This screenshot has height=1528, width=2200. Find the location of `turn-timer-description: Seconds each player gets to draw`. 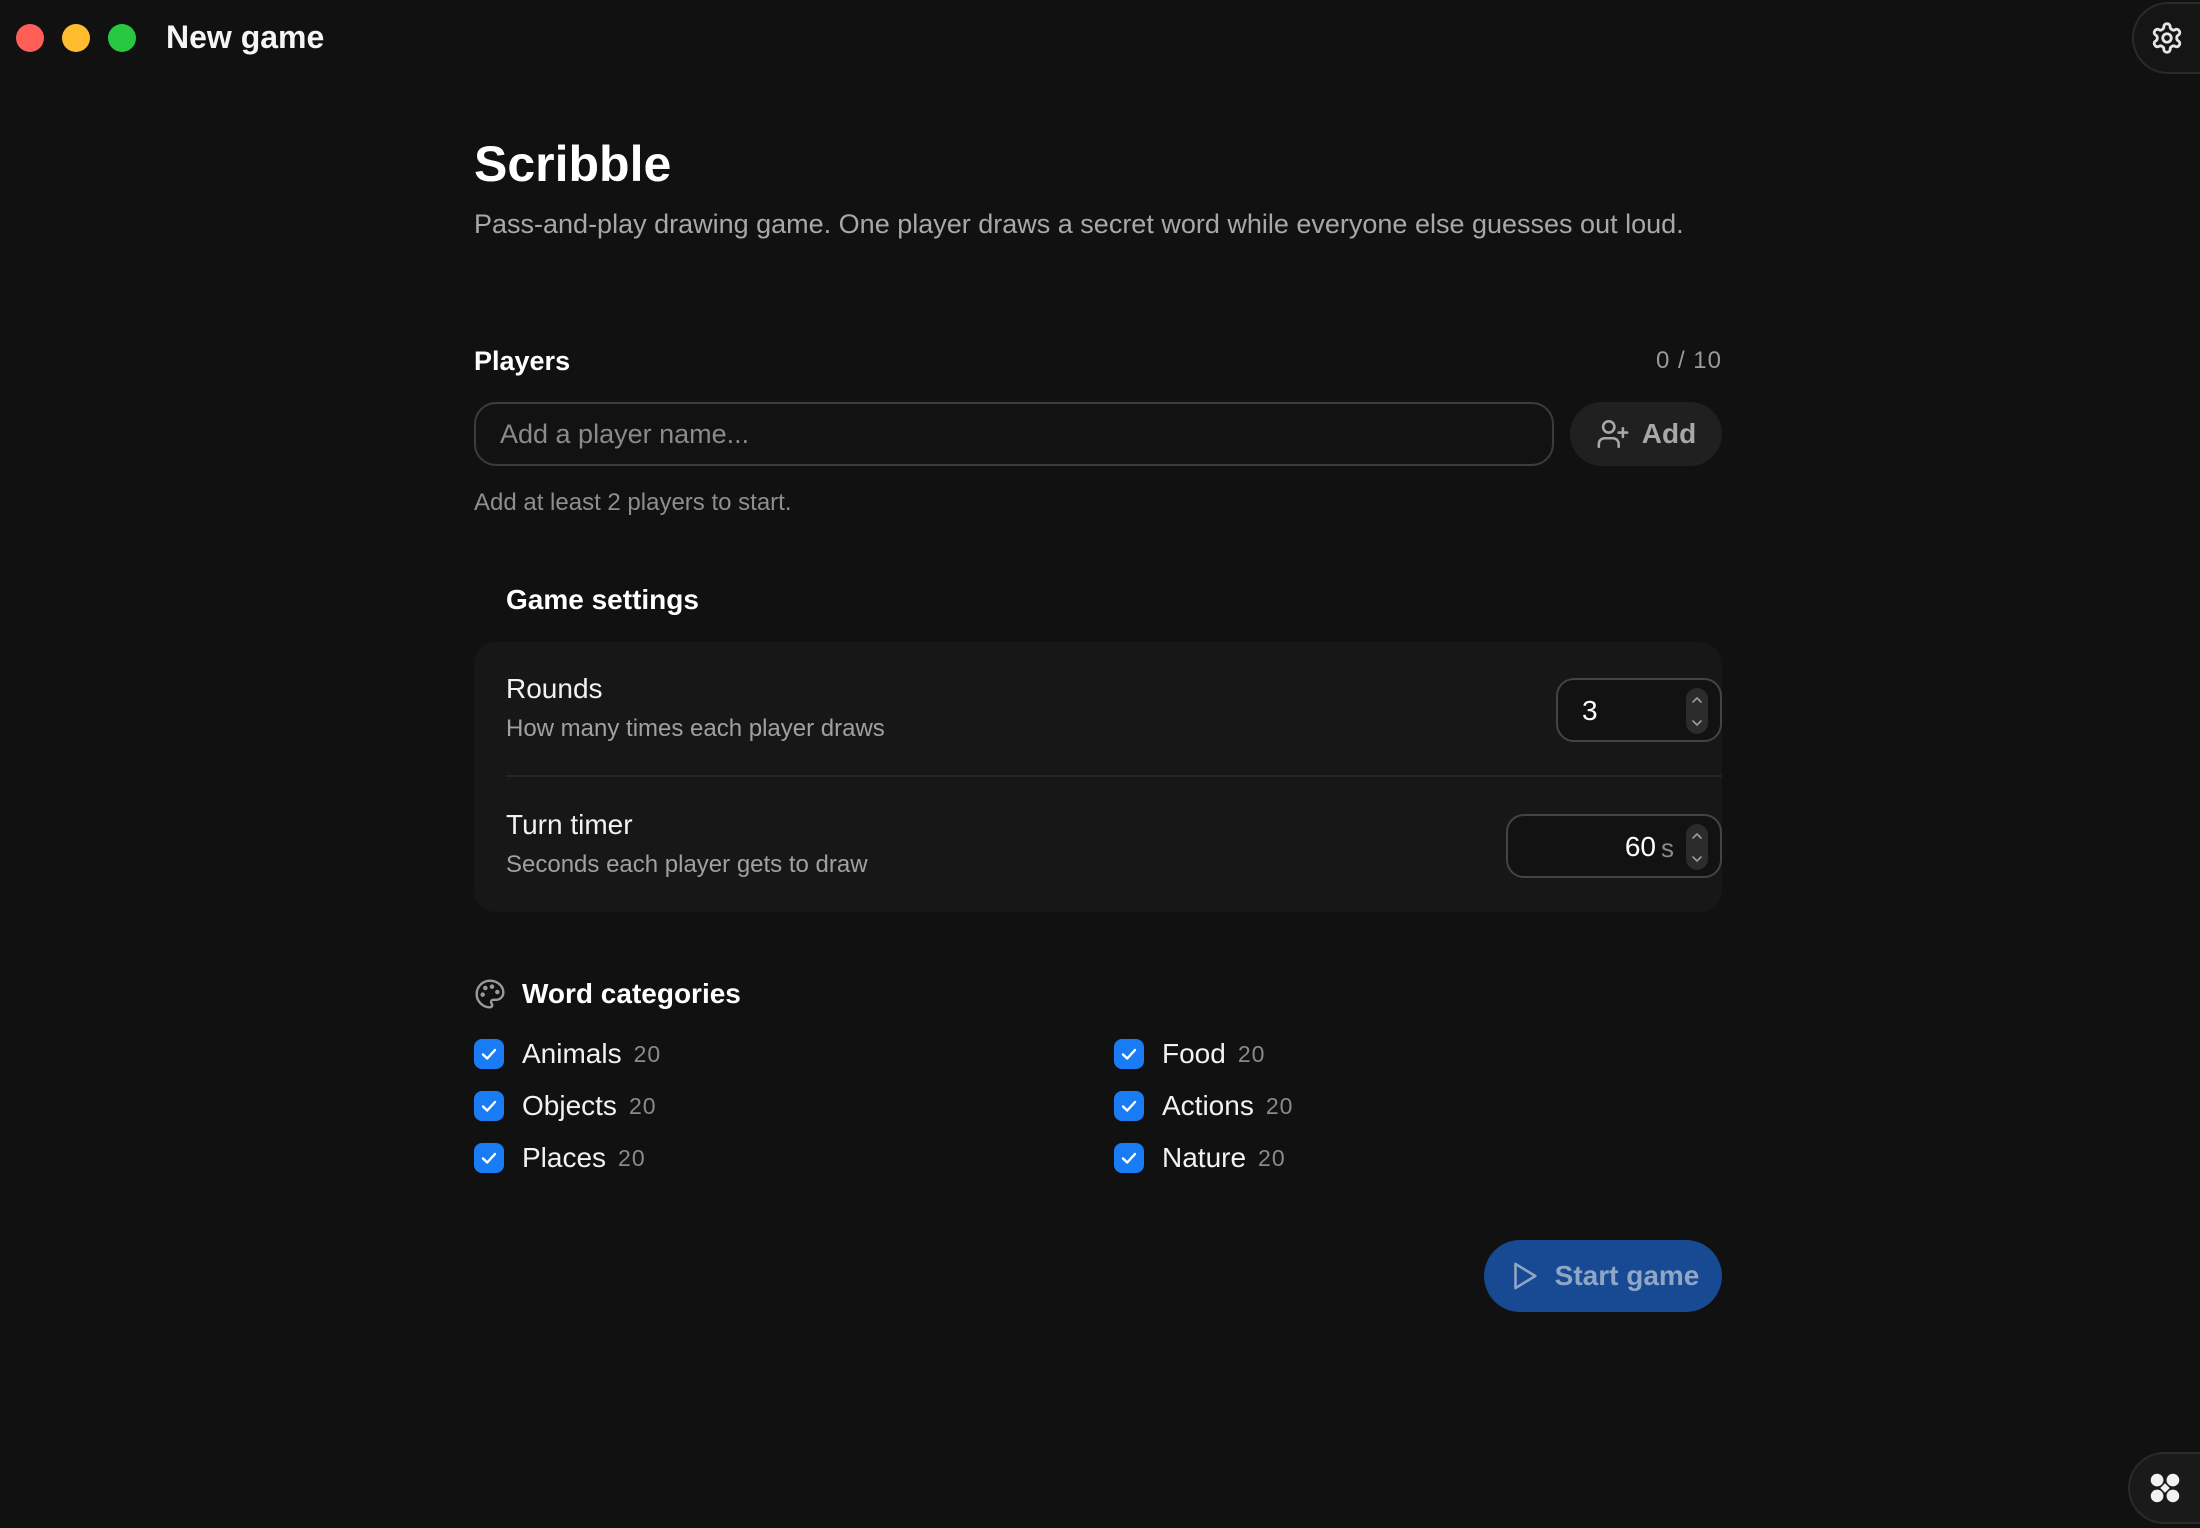

turn-timer-description: Seconds each player gets to draw is located at coordinates (687, 864).